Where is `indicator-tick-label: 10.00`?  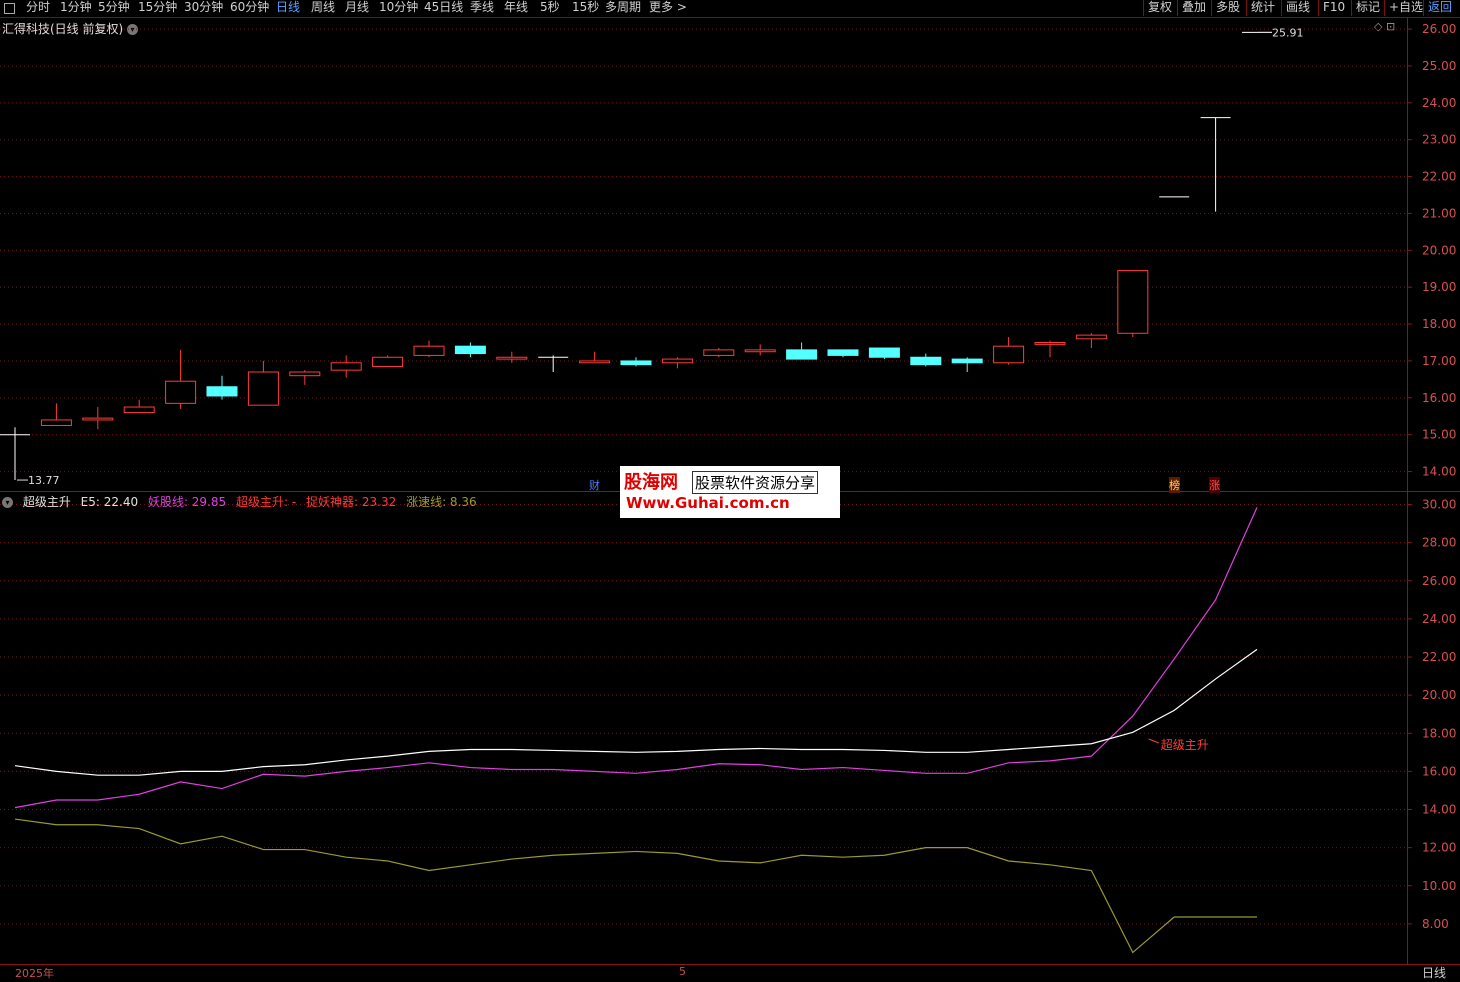 indicator-tick-label: 10.00 is located at coordinates (1439, 886).